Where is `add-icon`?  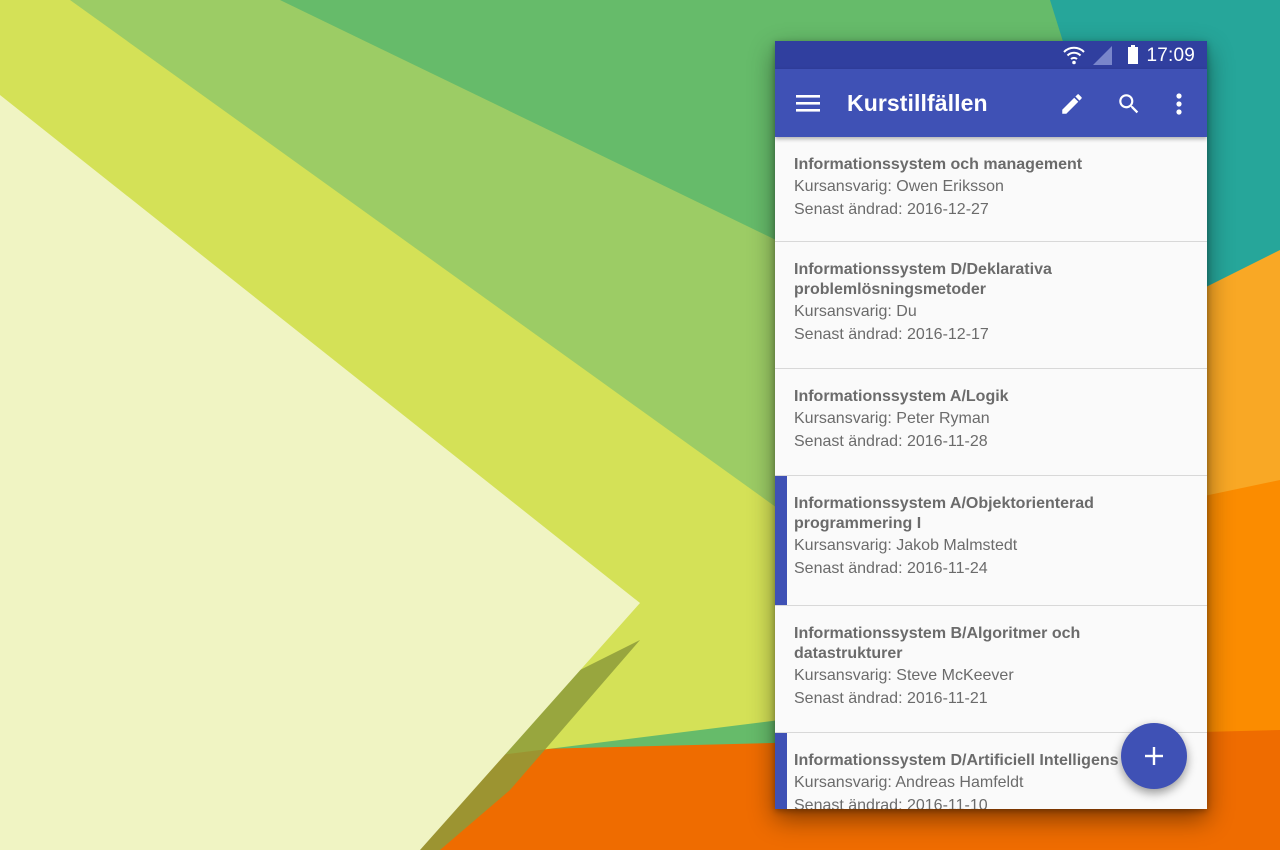 add-icon is located at coordinates (1154, 756).